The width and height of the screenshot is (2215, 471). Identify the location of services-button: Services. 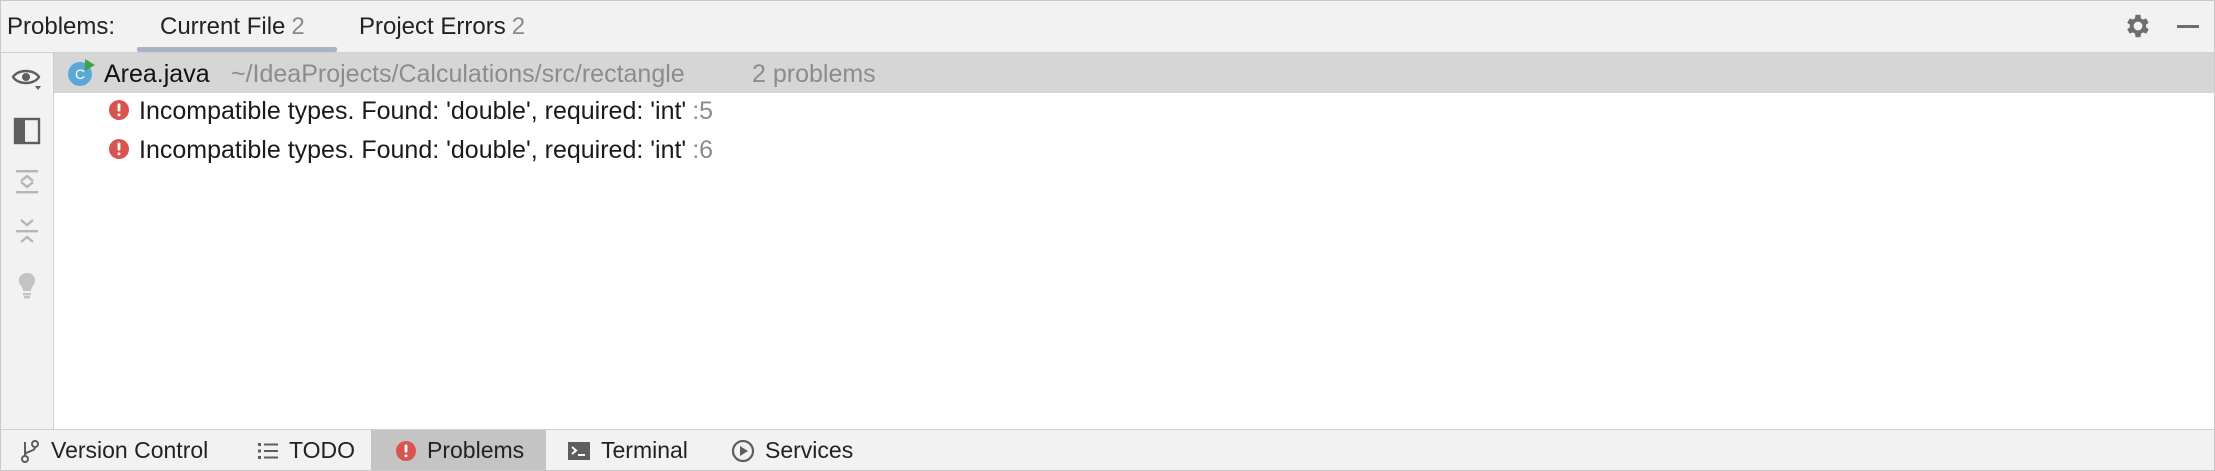
(792, 450).